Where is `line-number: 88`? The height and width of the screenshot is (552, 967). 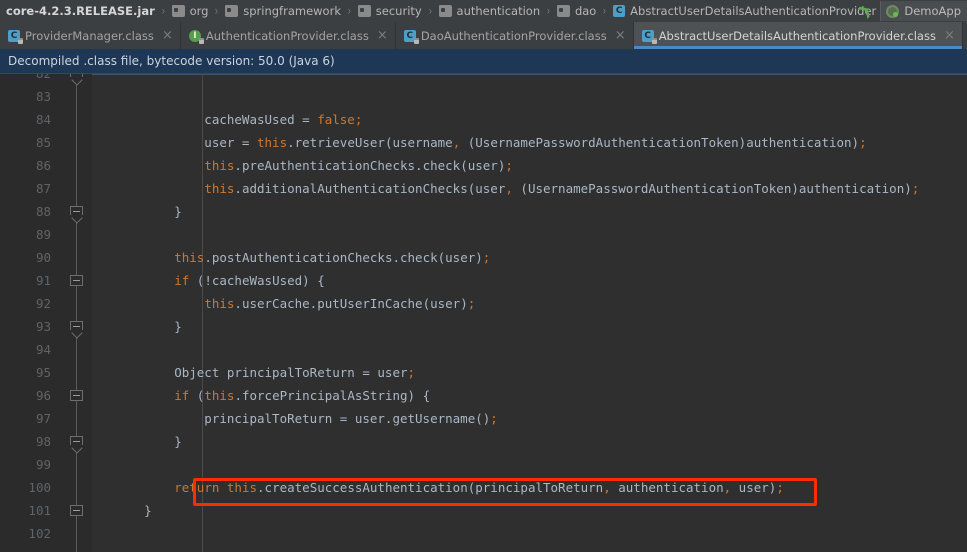
line-number: 88 is located at coordinates (43, 211).